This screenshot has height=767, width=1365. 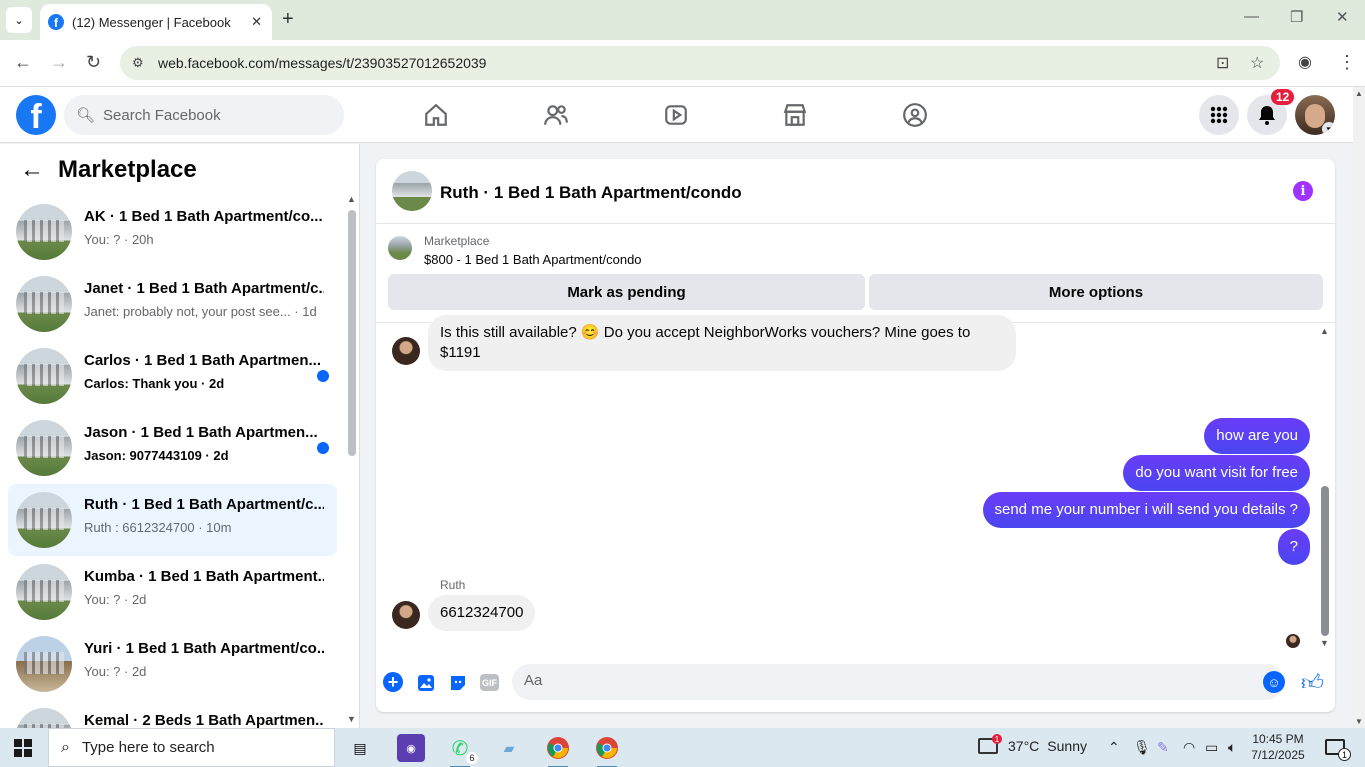 I want to click on pen-icon: ✎, so click(x=1163, y=747).